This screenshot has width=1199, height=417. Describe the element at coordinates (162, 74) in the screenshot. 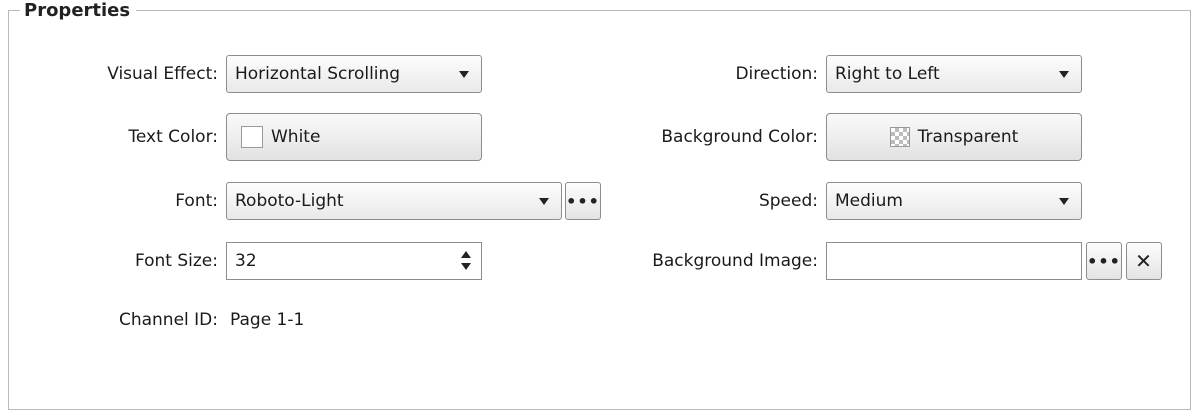

I see `visual-effect-label: Visual Effect:` at that location.